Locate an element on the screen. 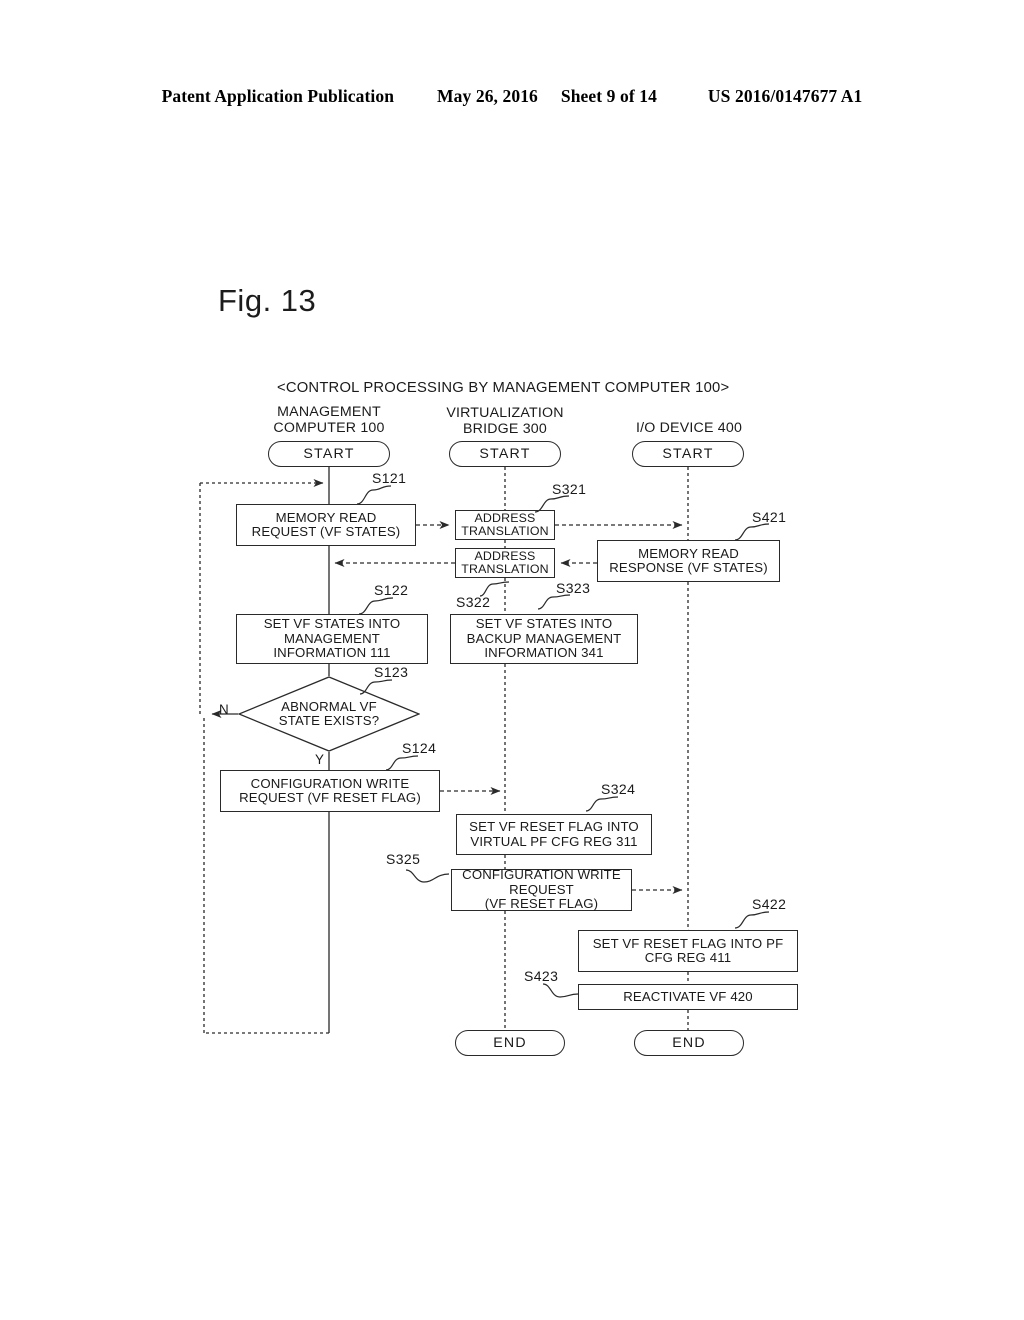 Image resolution: width=1024 pixels, height=1320 pixels. leader-line-s123 is located at coordinates (376, 687).